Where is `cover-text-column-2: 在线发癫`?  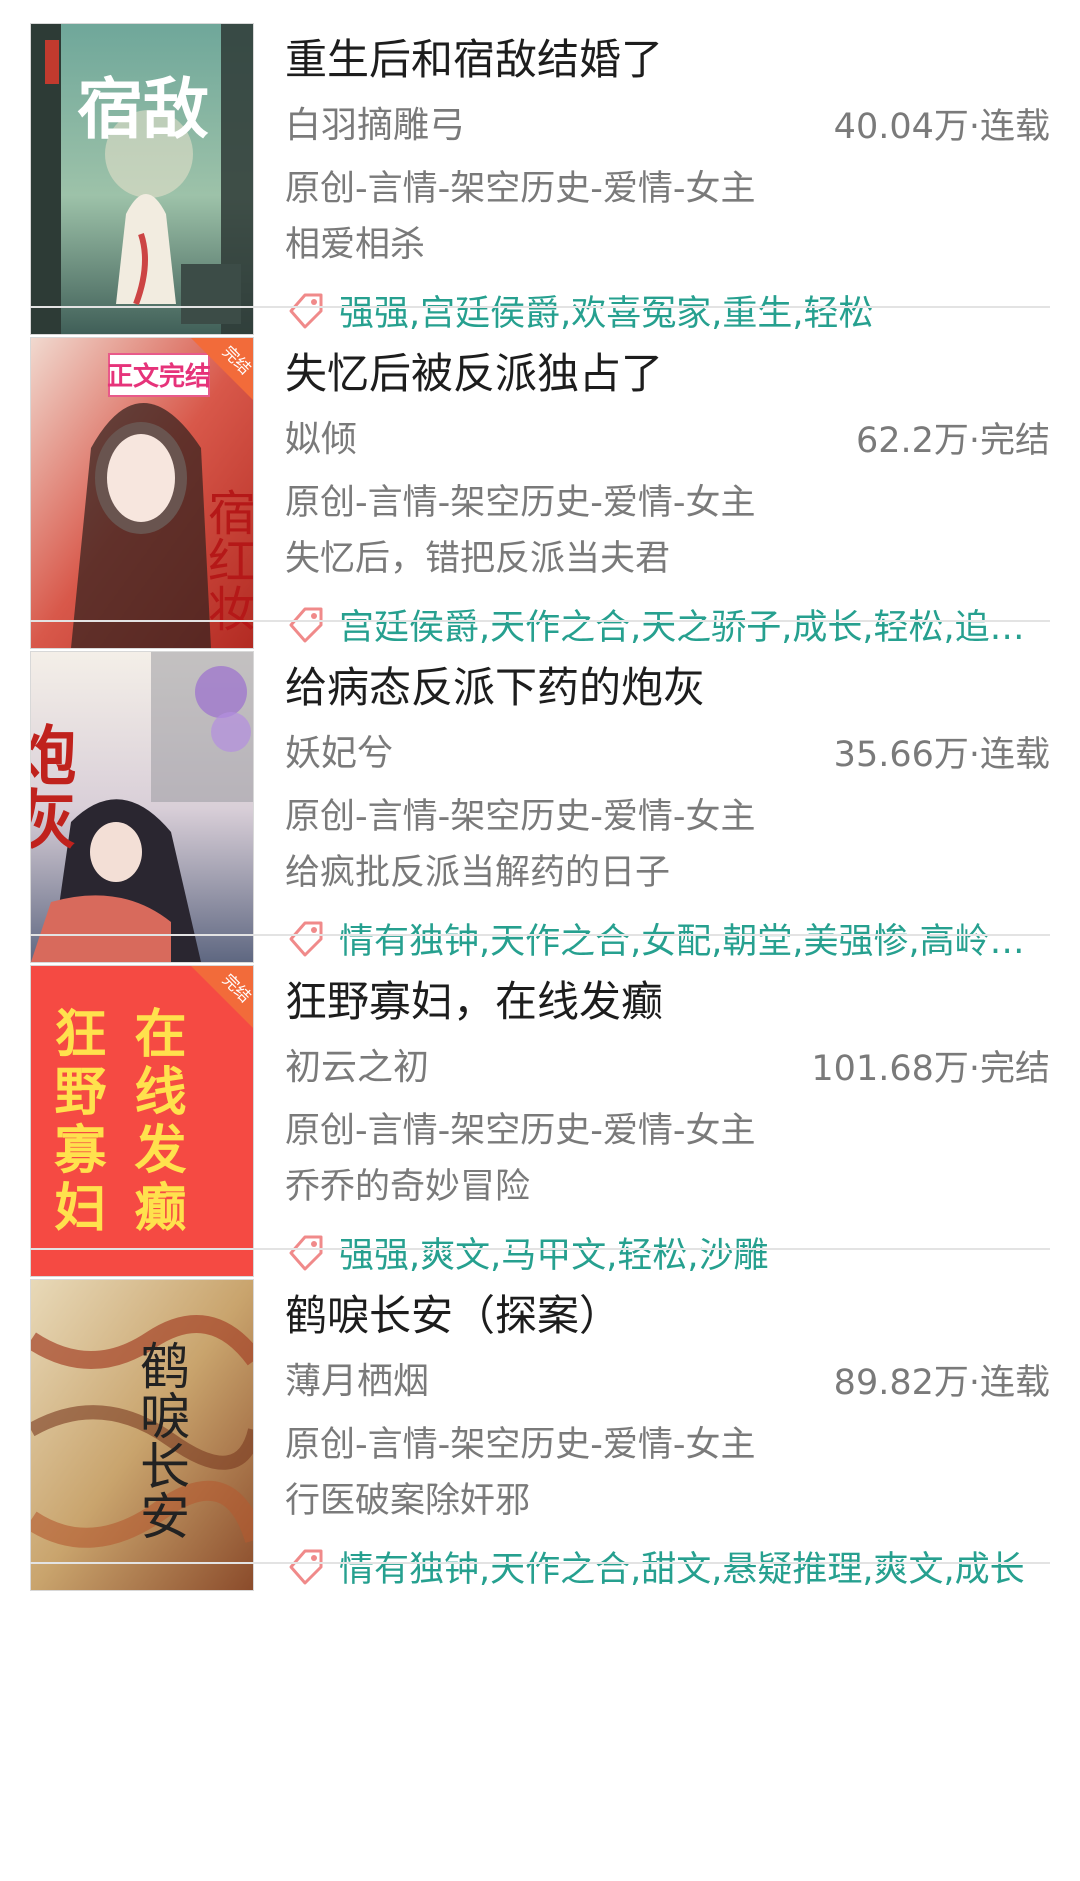 cover-text-column-2: 在线发癫 is located at coordinates (155, 1122).